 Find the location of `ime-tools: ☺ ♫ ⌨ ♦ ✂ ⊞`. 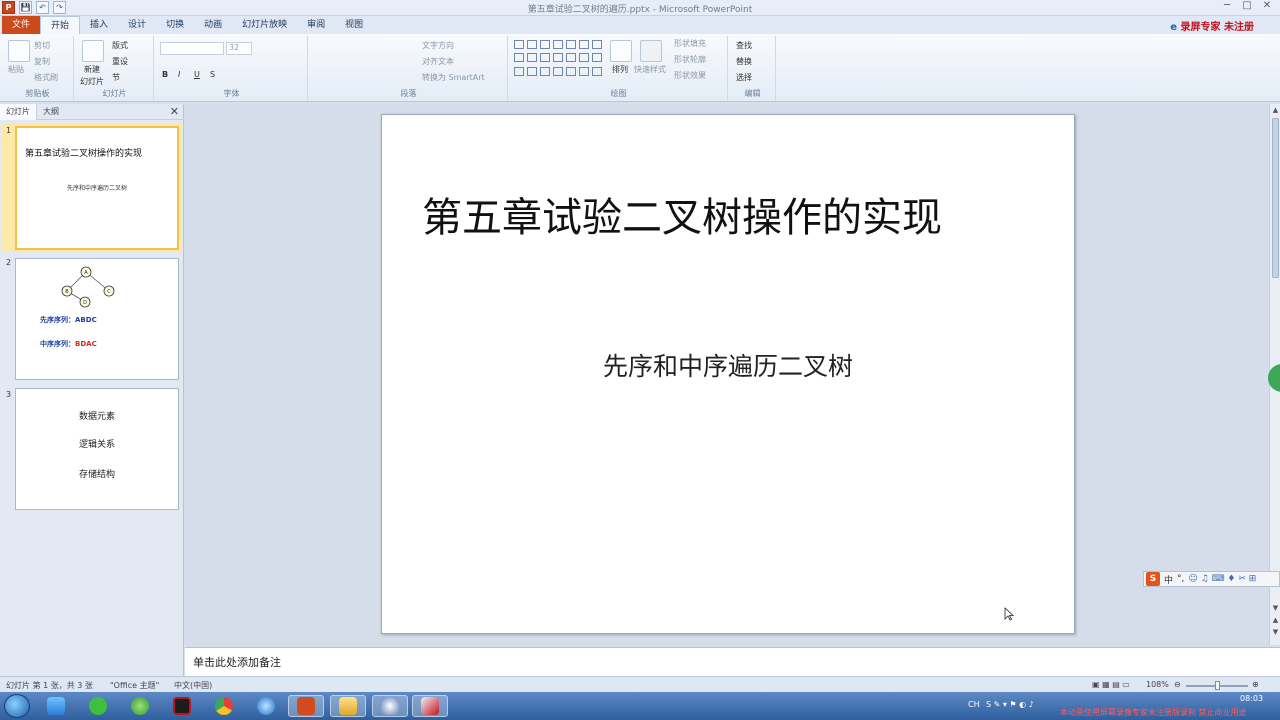

ime-tools: ☺ ♫ ⌨ ♦ ✂ ⊞ is located at coordinates (1222, 579).